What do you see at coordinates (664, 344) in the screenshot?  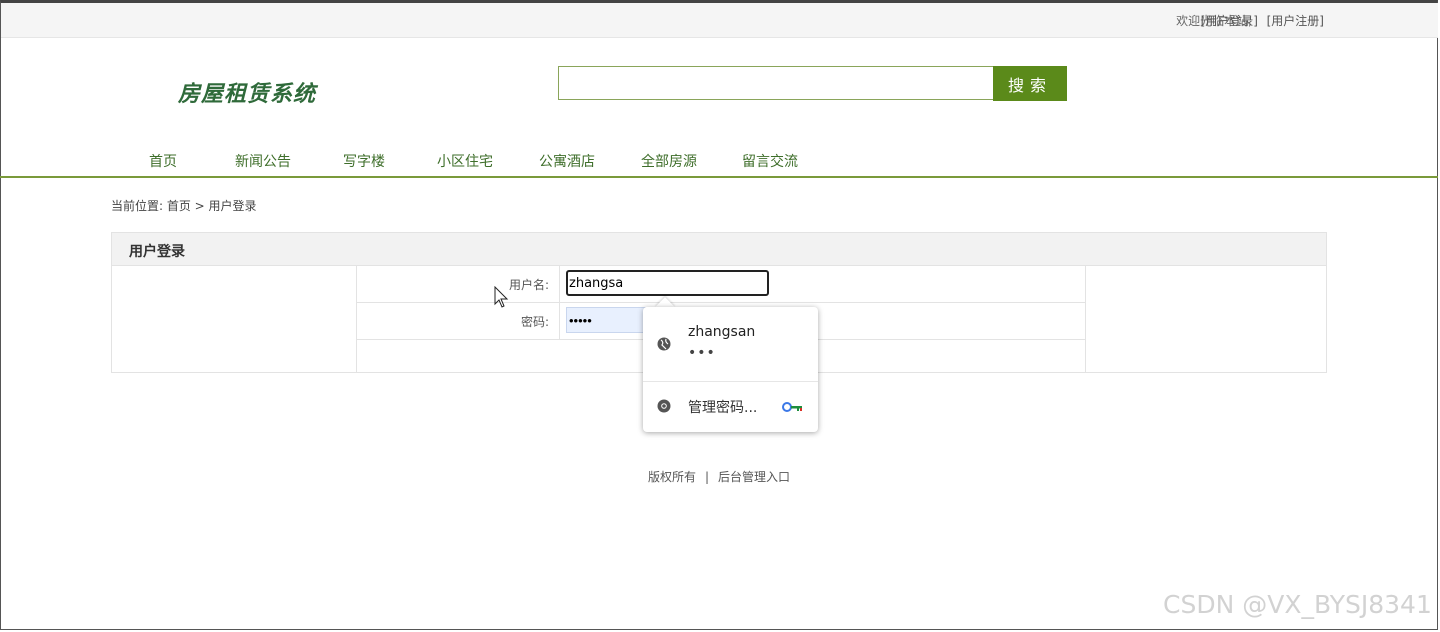 I see `globe-icon` at bounding box center [664, 344].